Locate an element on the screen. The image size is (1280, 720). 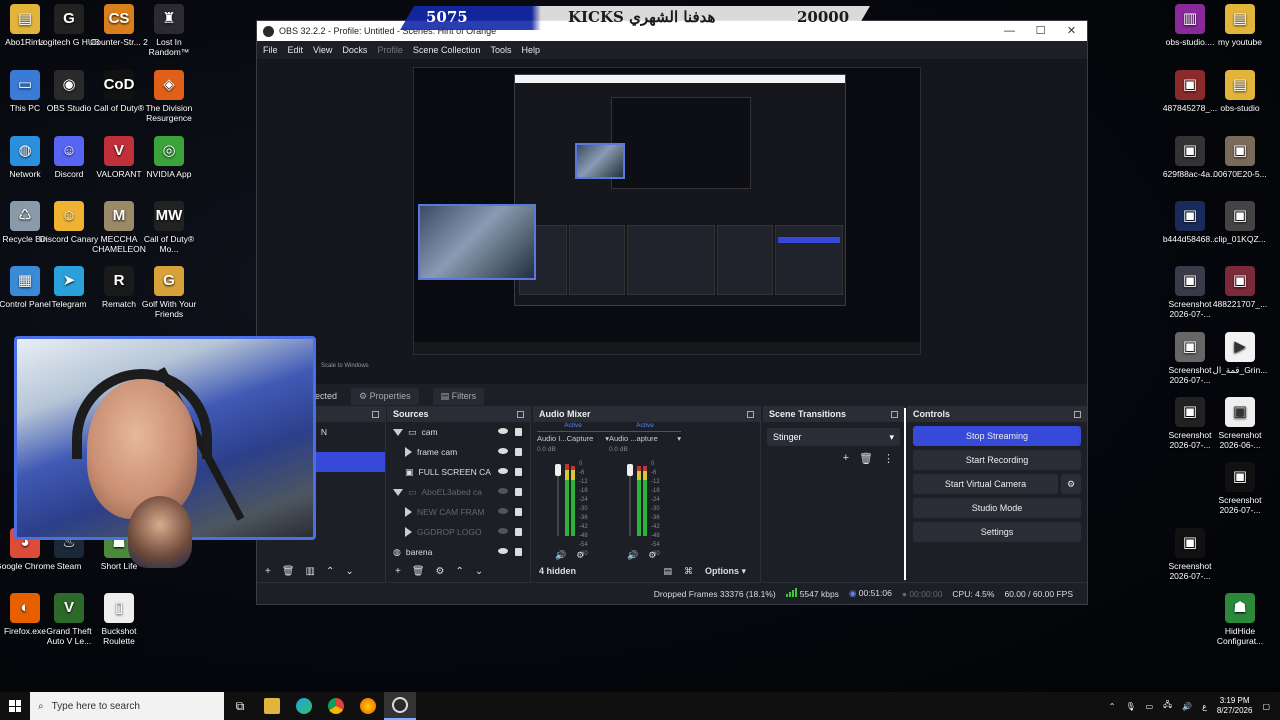
desktop-icon: ▯ Buckshot Roulette is located at coordinates (119, 619).